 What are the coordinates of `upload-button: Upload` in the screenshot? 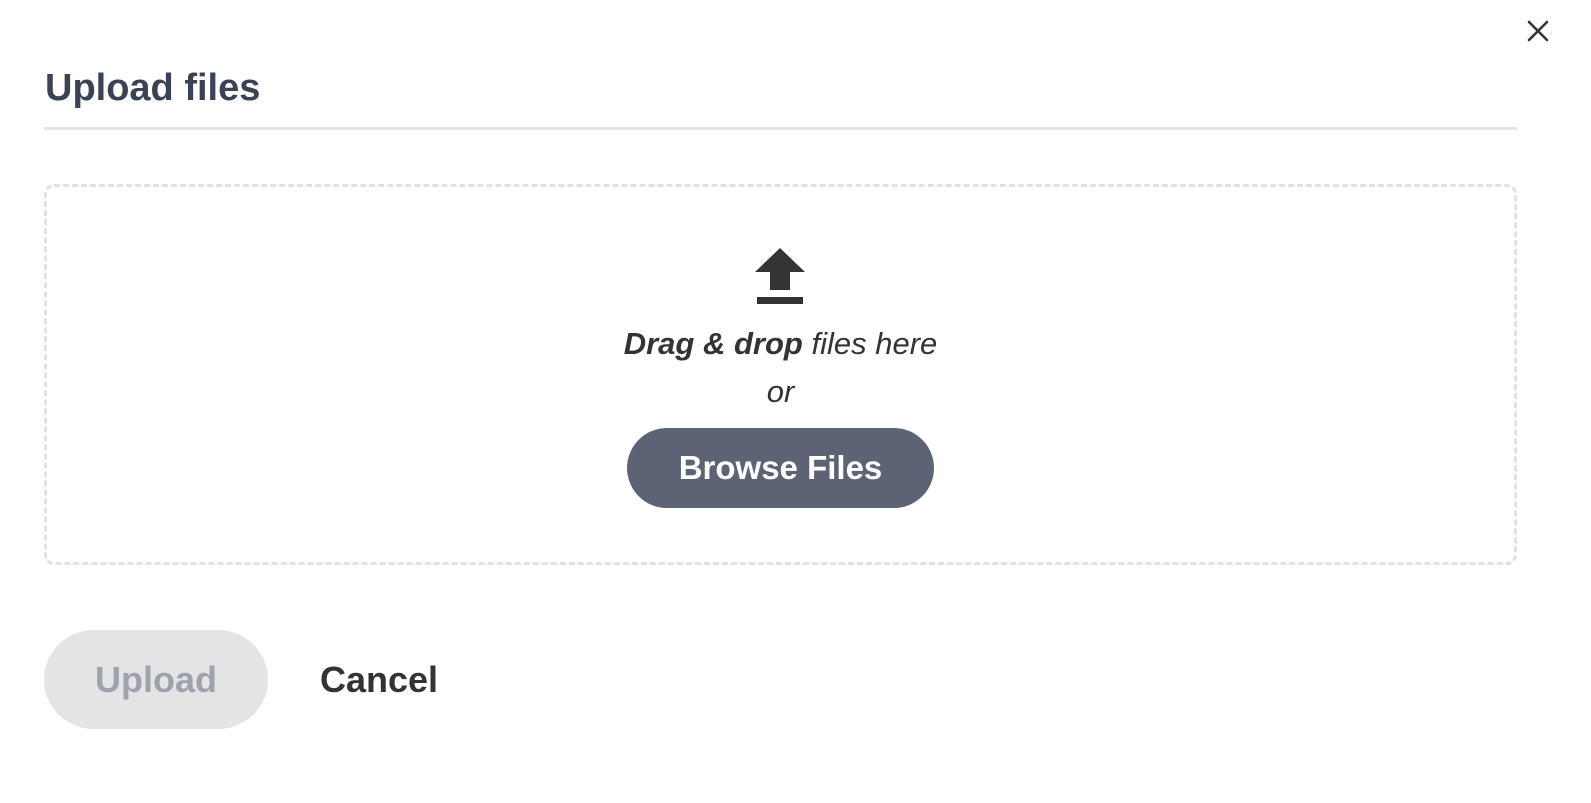 It's located at (156, 679).